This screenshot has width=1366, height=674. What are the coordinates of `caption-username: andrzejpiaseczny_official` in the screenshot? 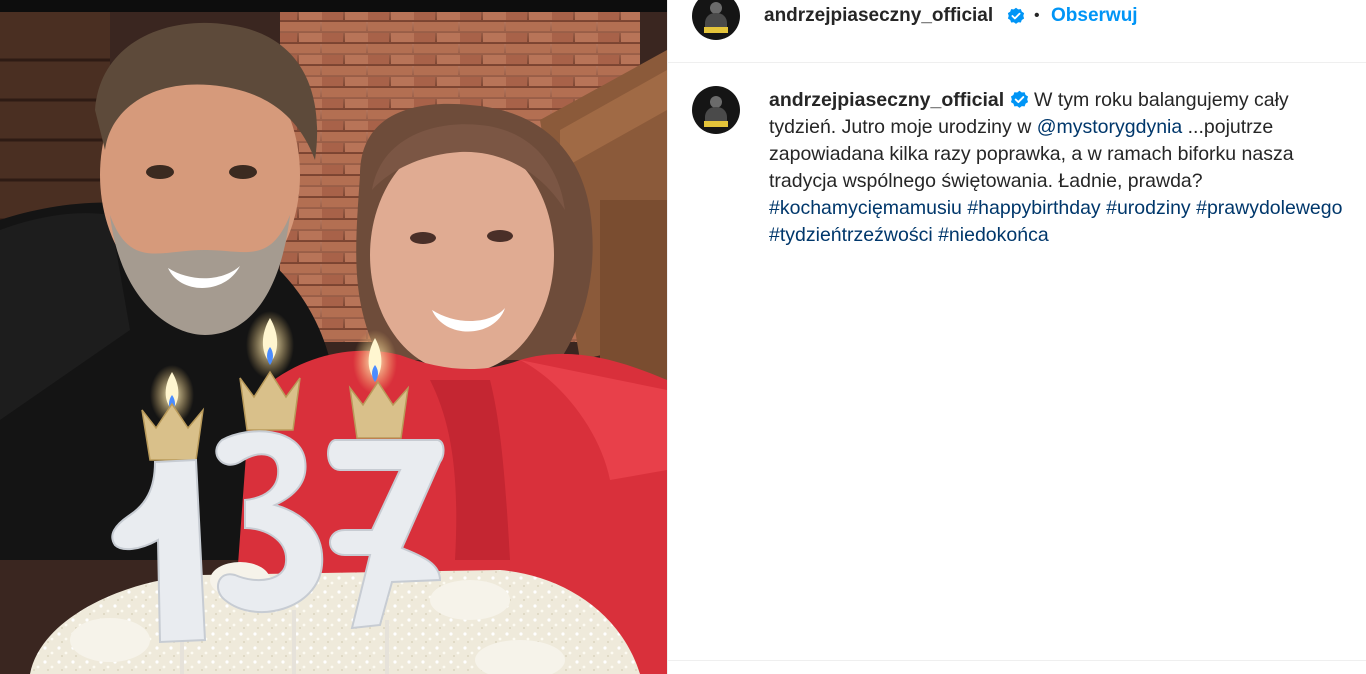 It's located at (886, 100).